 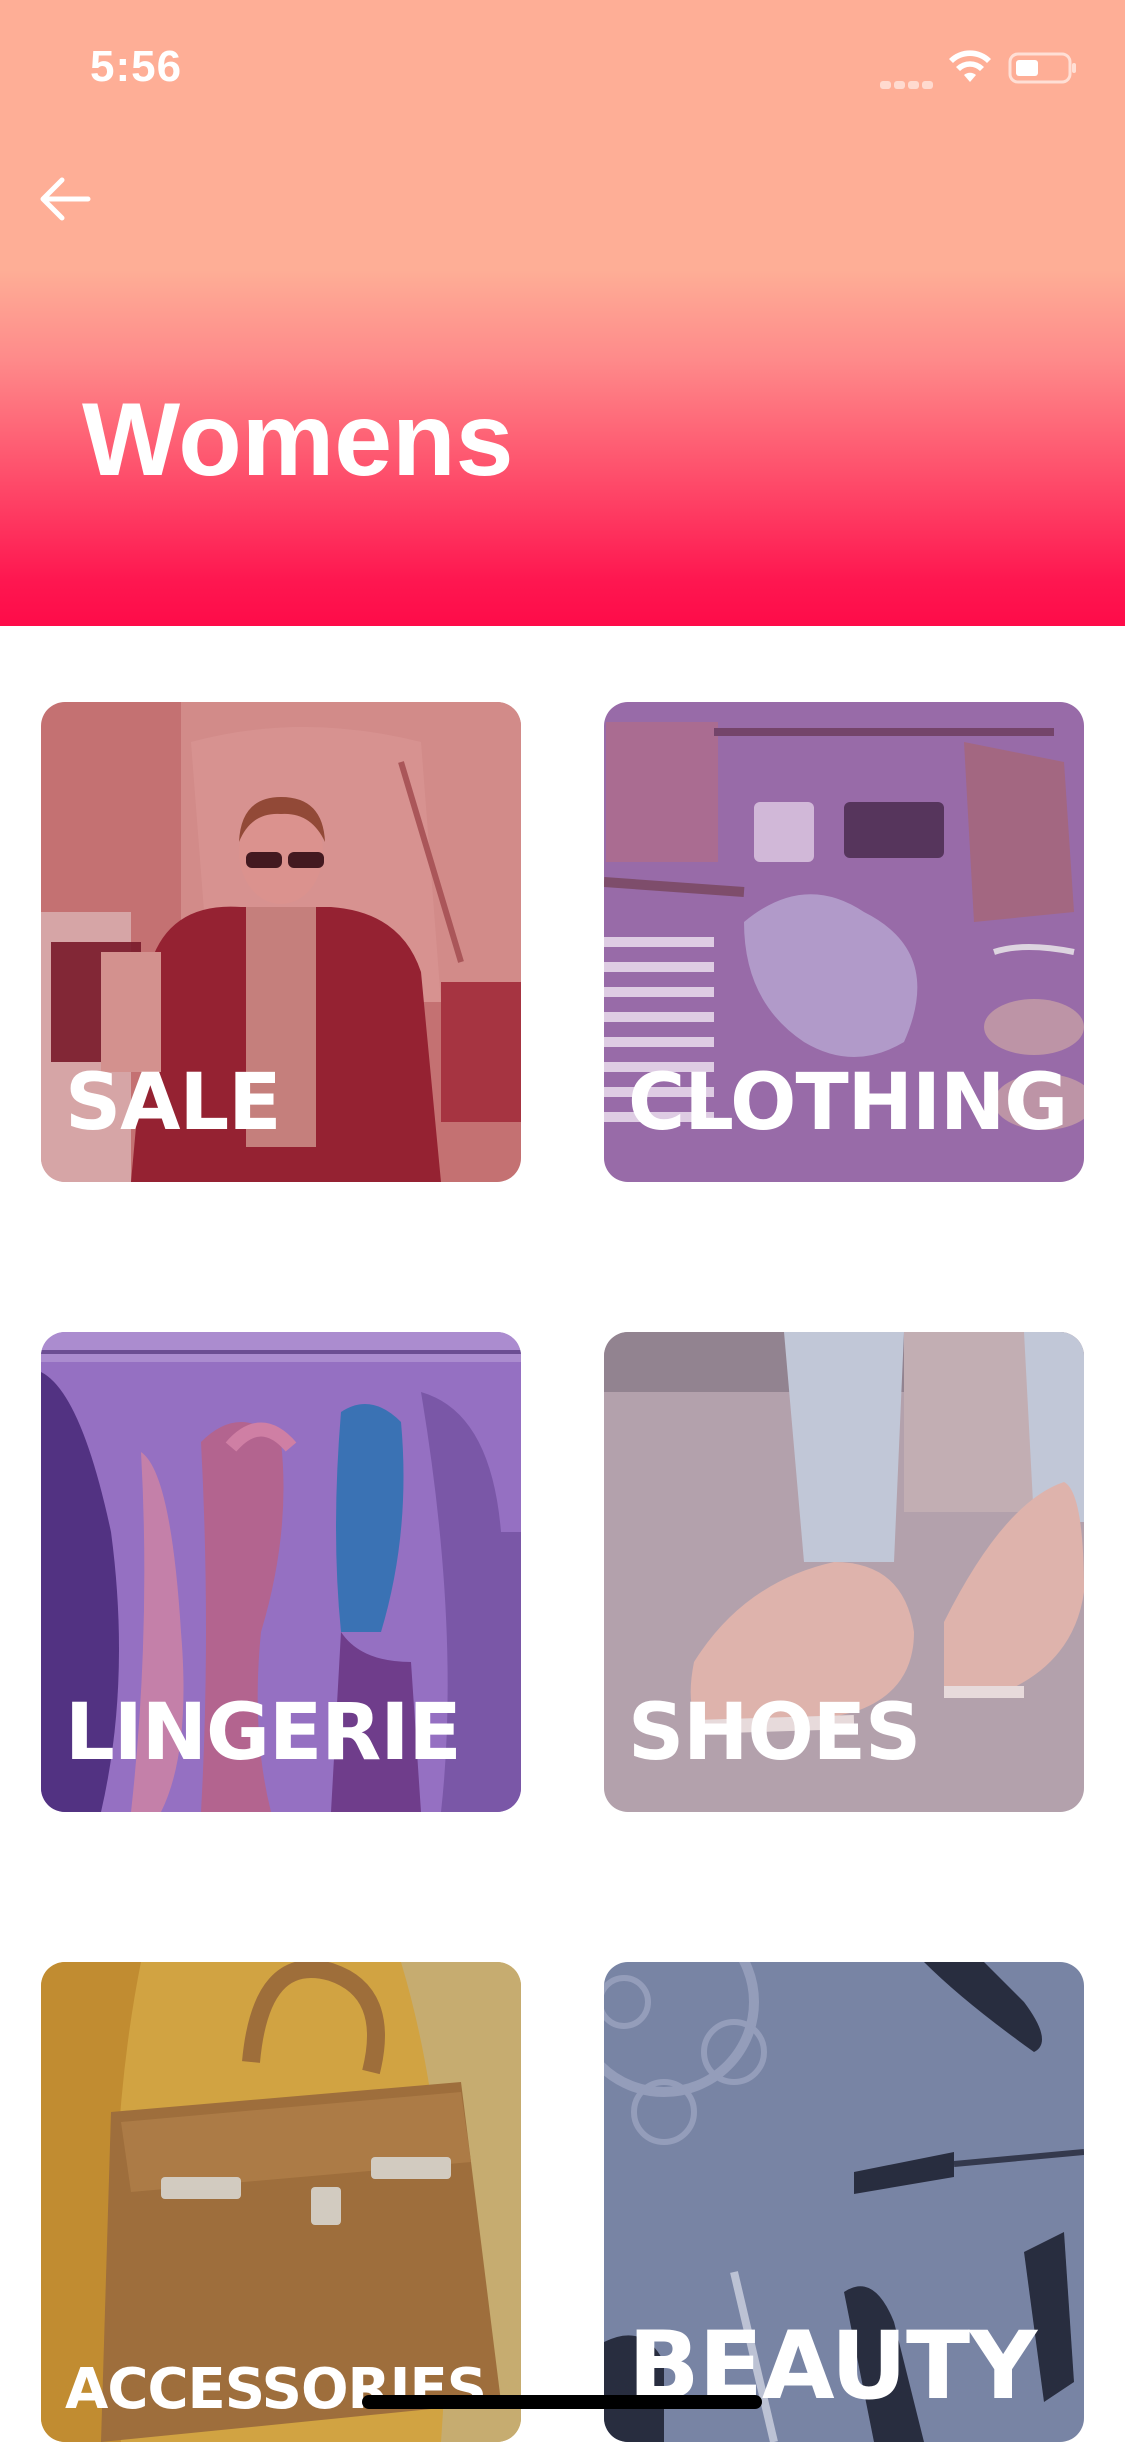 What do you see at coordinates (970, 66) in the screenshot?
I see `wifi-icon` at bounding box center [970, 66].